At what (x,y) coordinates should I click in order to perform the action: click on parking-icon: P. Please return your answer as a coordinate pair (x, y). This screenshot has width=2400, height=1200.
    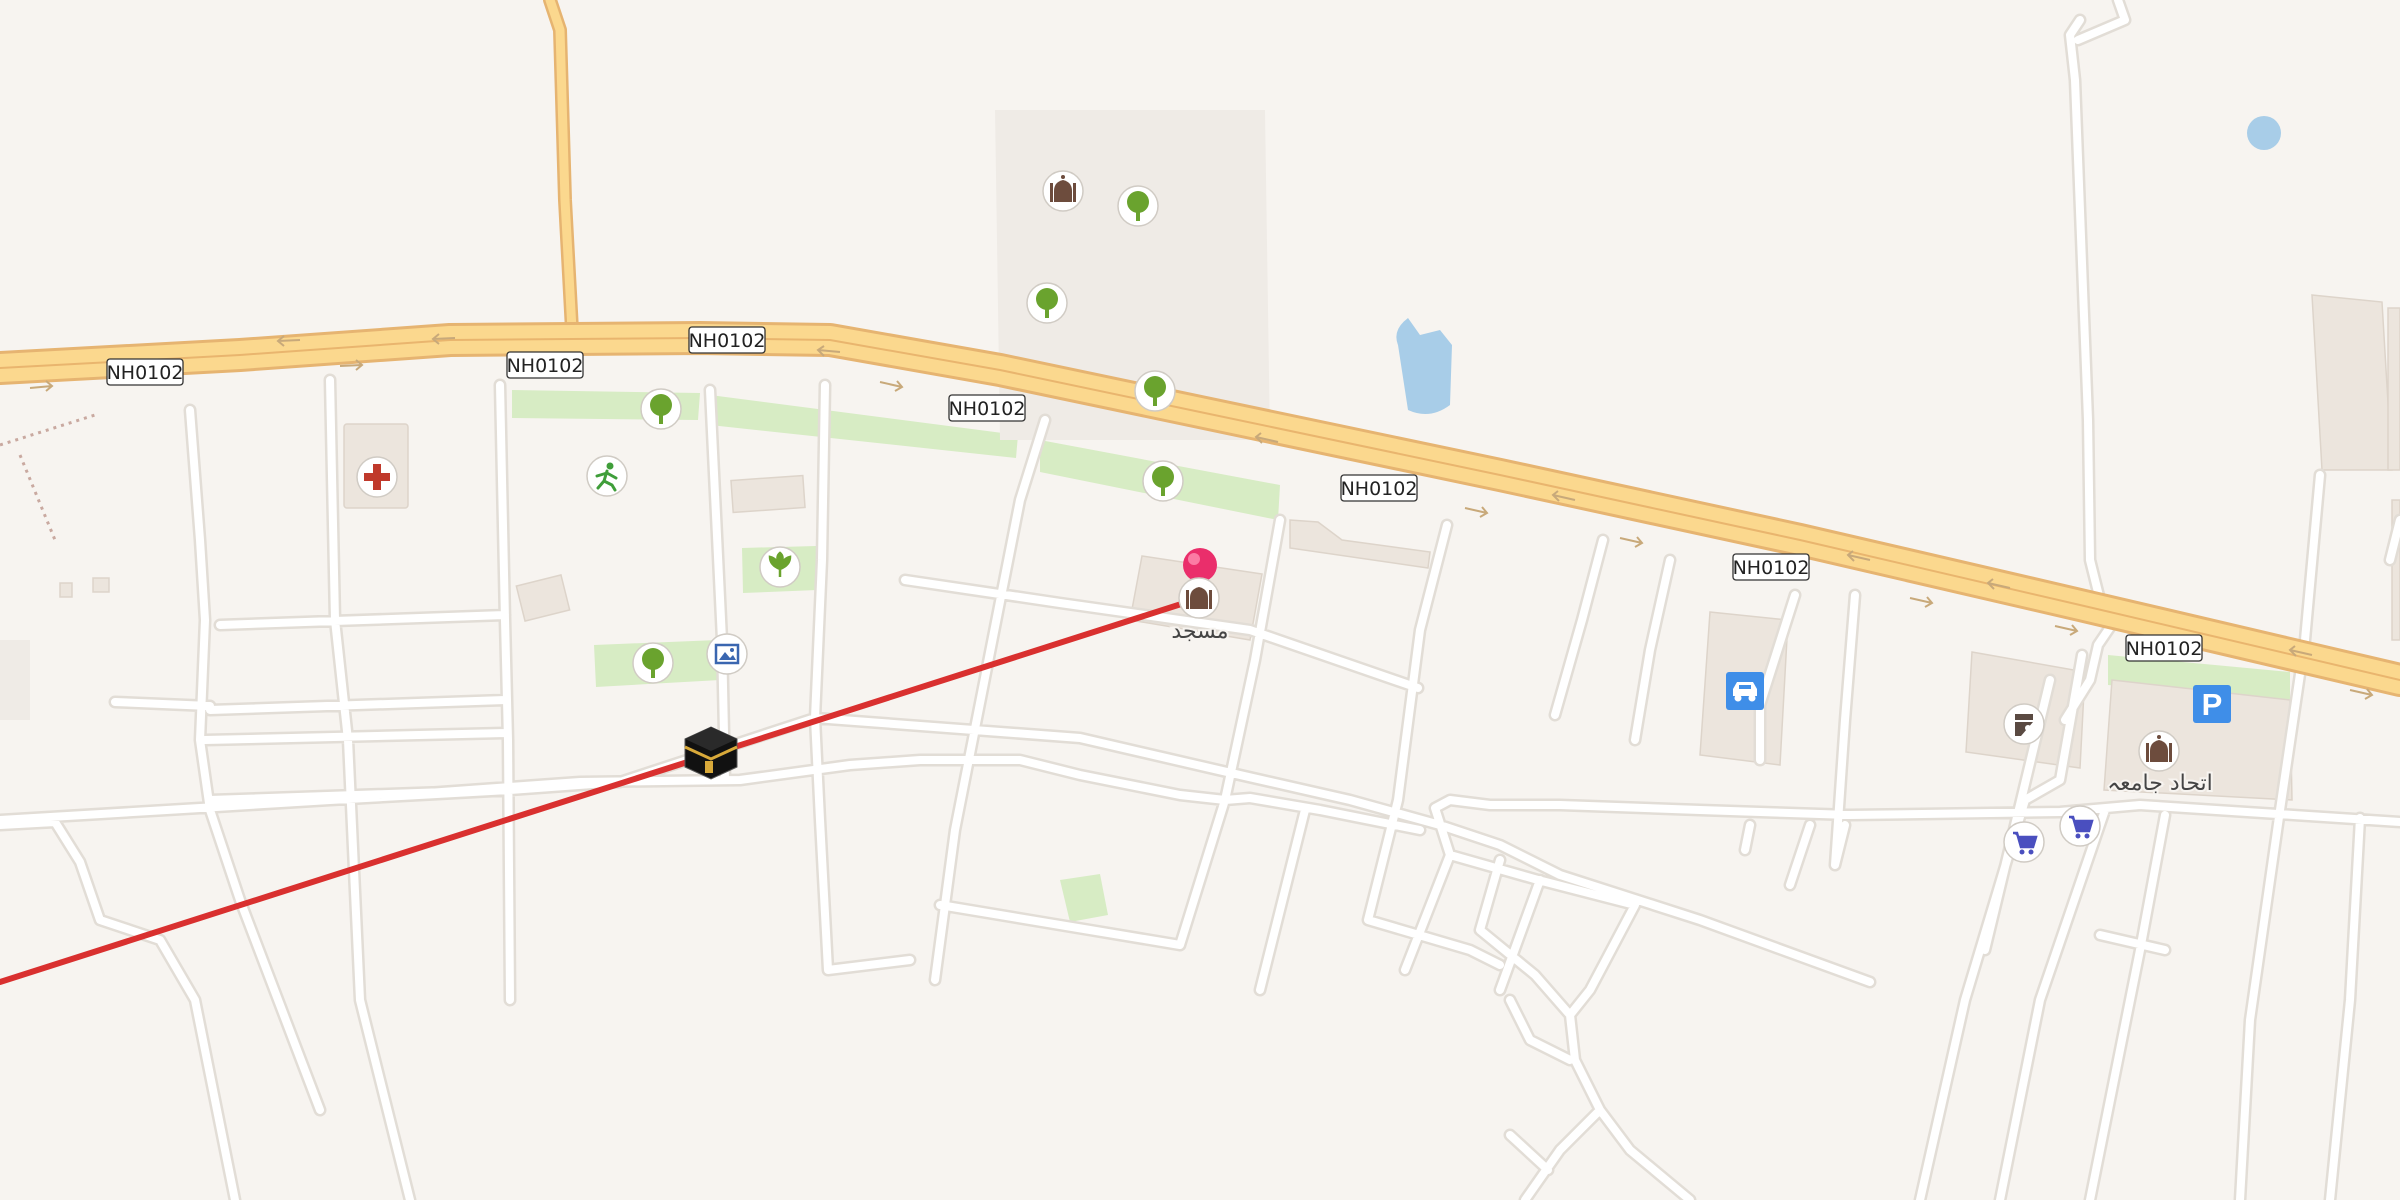
    Looking at the image, I should click on (2212, 704).